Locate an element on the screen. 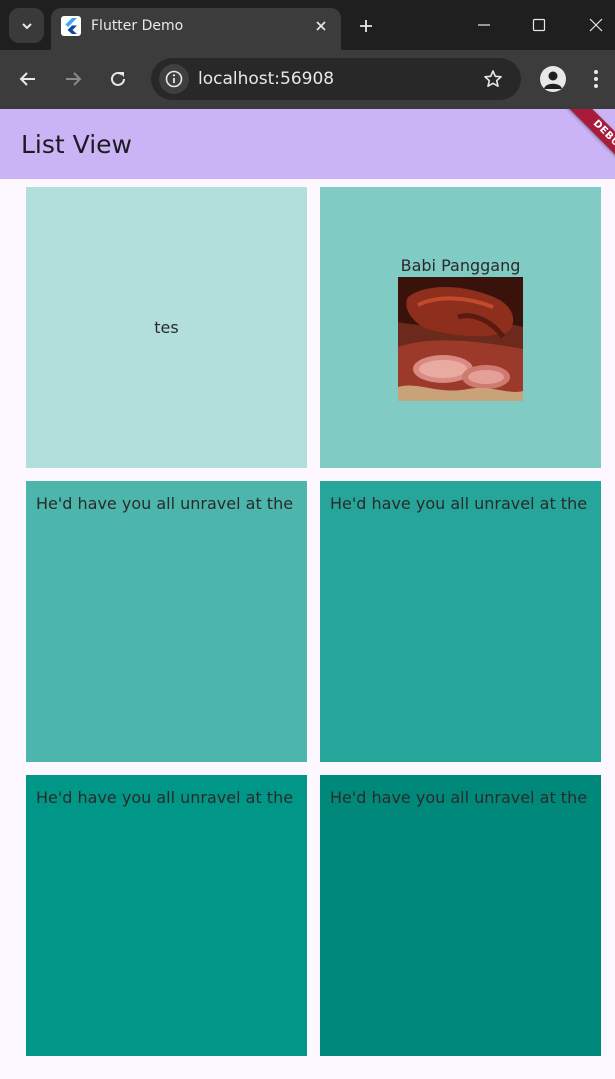 Image resolution: width=615 pixels, height=1079 pixels. maximize-icon is located at coordinates (539, 25).